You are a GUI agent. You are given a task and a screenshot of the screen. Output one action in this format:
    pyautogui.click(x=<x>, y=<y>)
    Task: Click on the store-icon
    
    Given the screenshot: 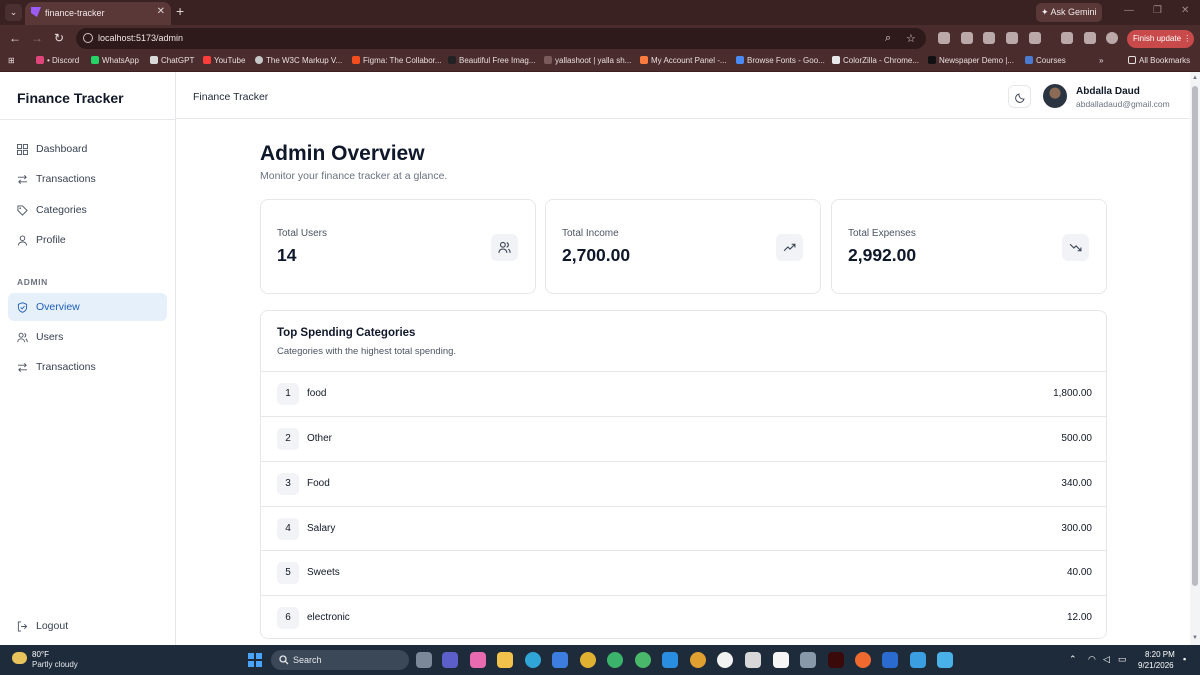 What is the action you would take?
    pyautogui.click(x=560, y=660)
    